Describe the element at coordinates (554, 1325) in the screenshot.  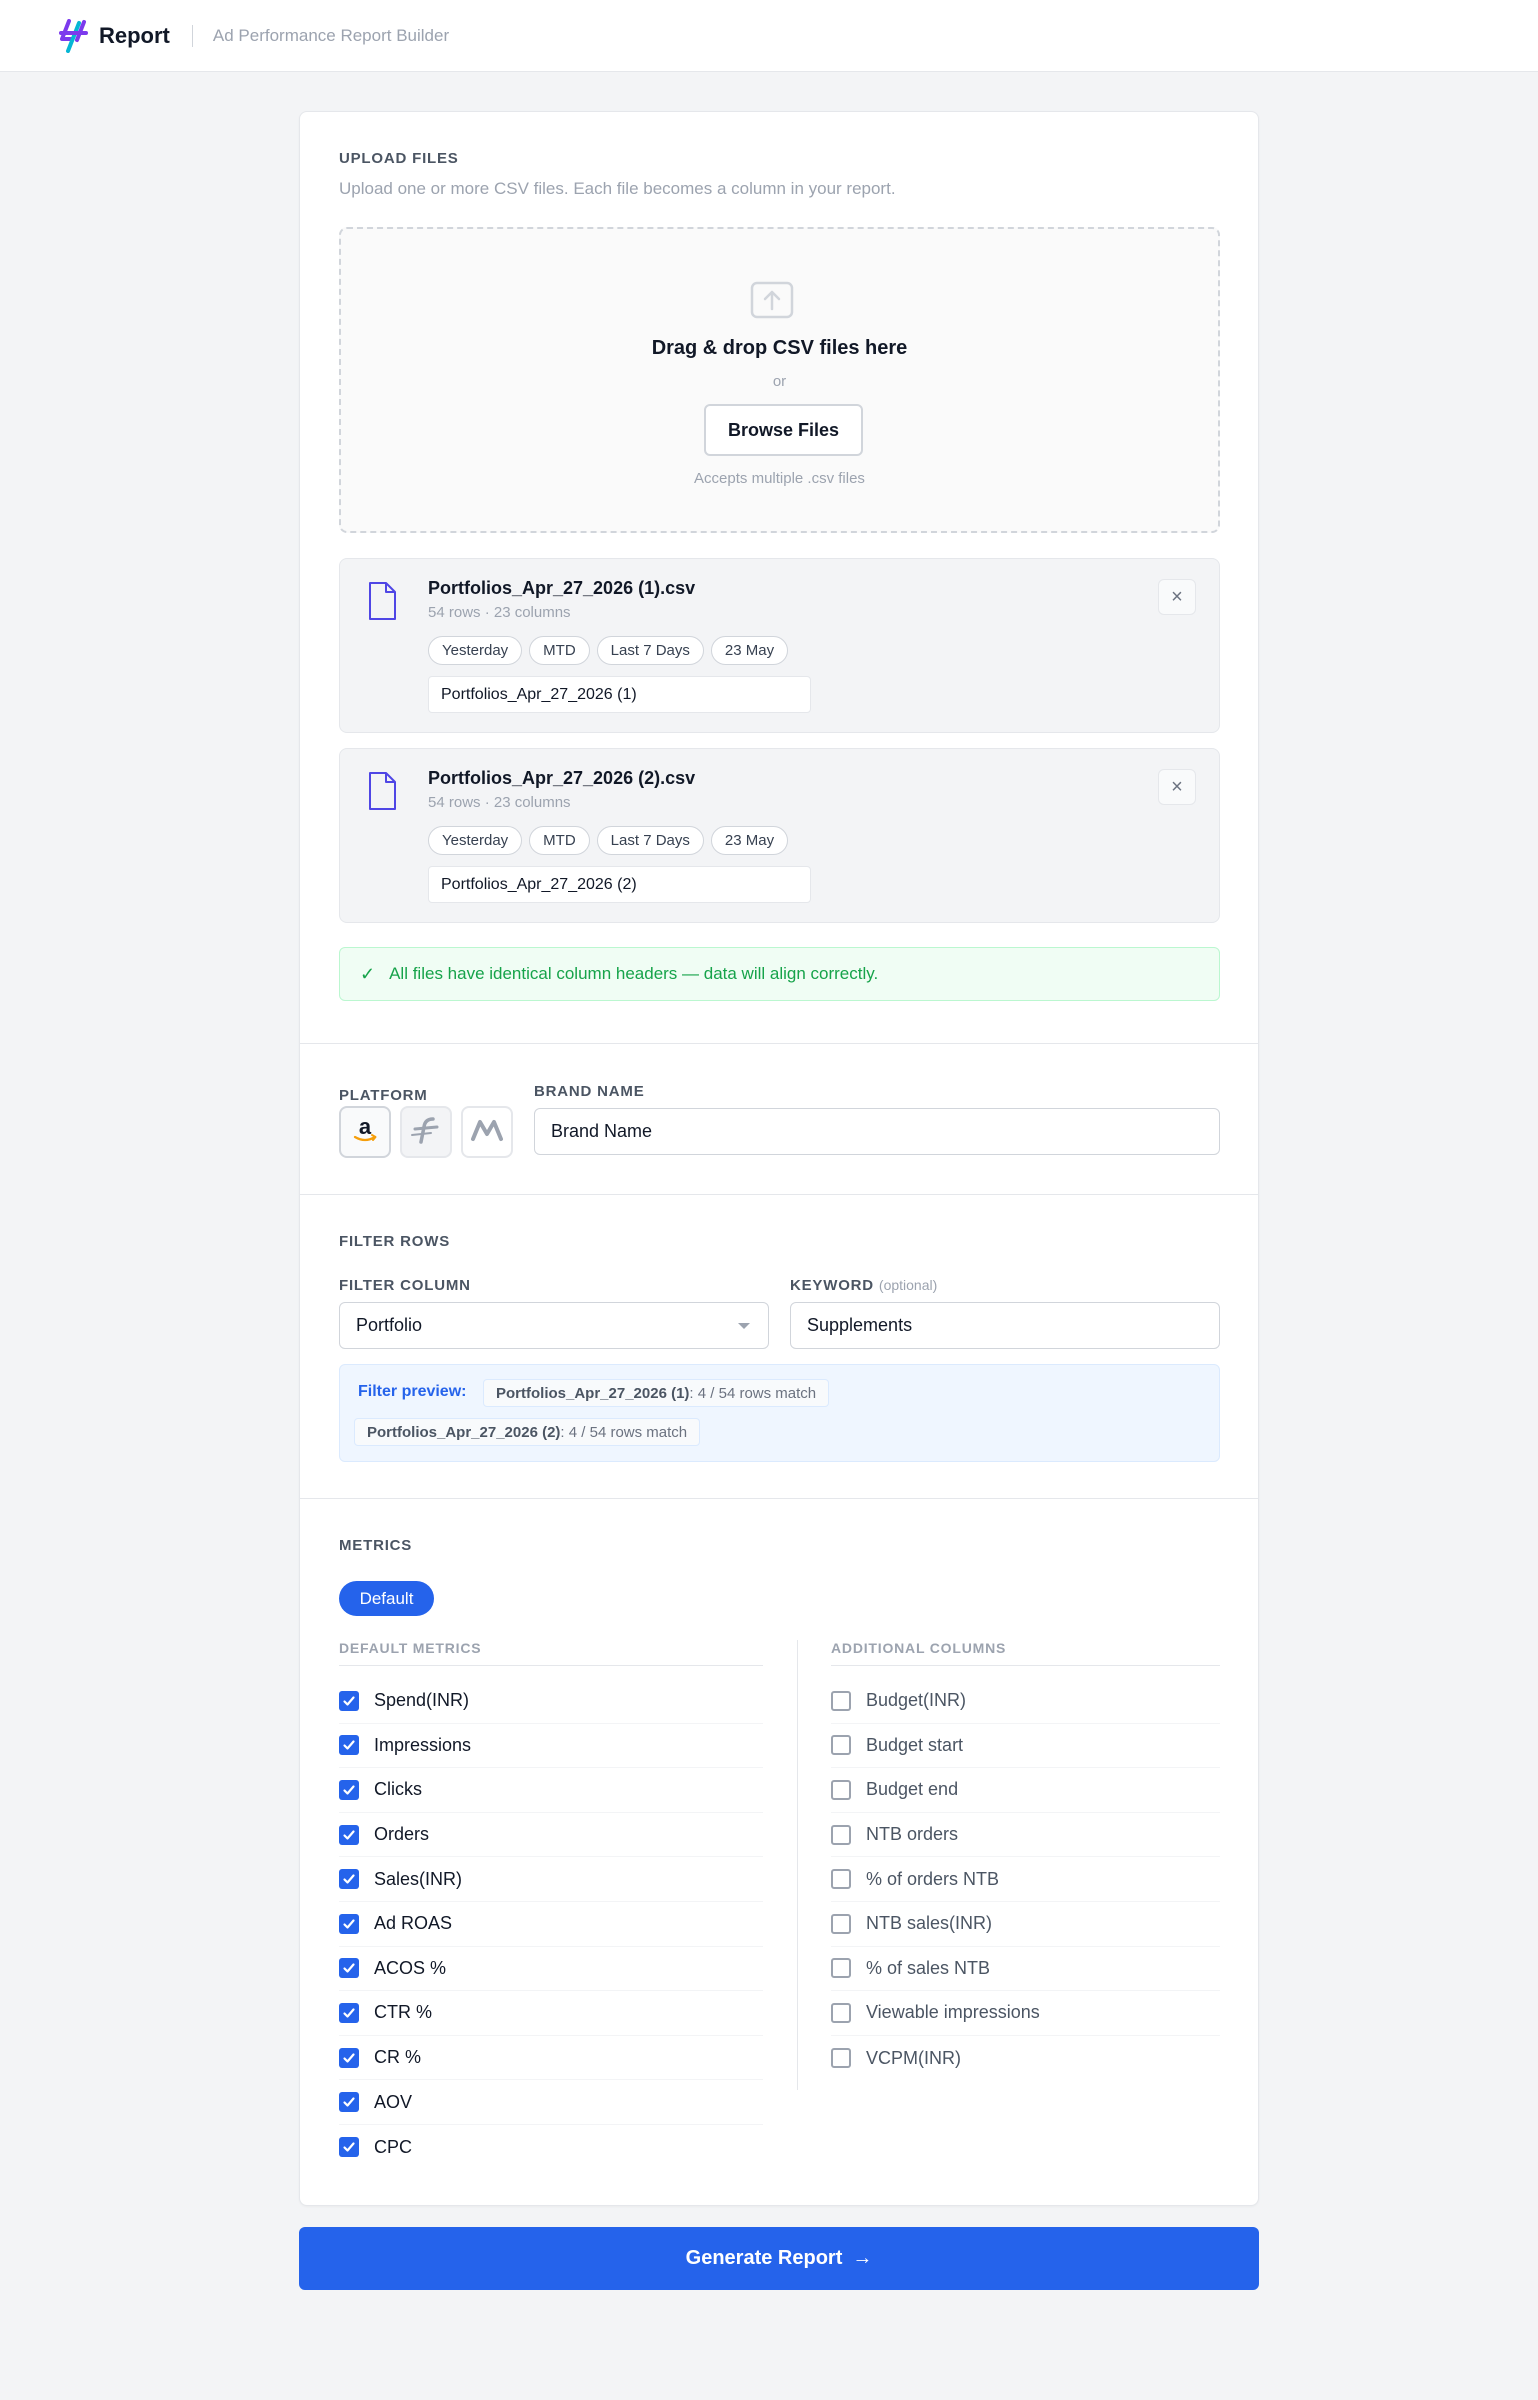
I see `filter-column-select: Portfolio` at that location.